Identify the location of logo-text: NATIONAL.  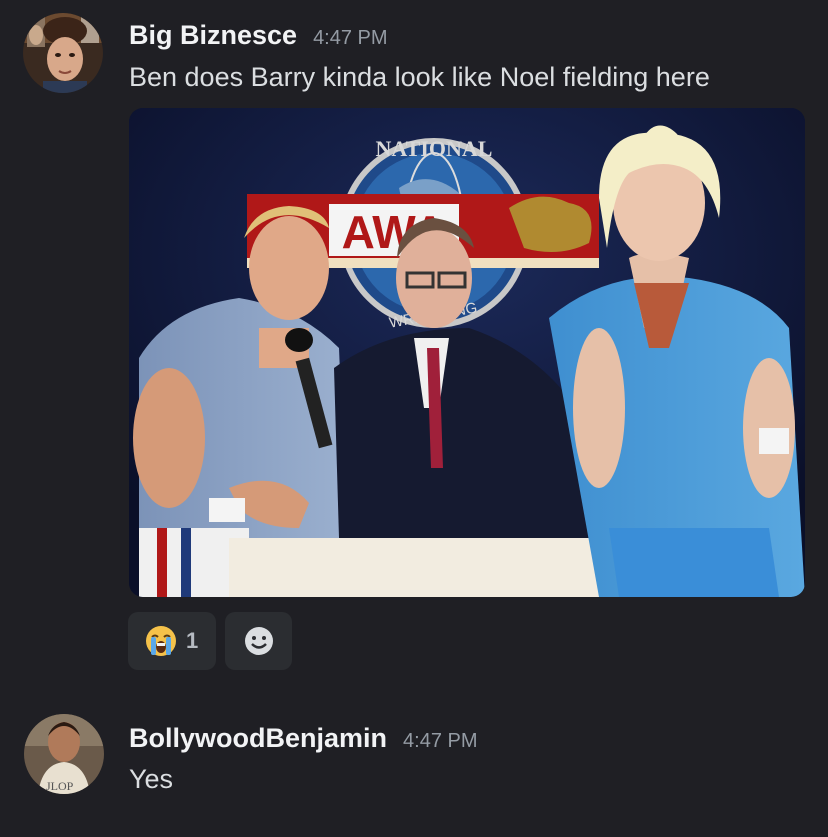
(434, 148).